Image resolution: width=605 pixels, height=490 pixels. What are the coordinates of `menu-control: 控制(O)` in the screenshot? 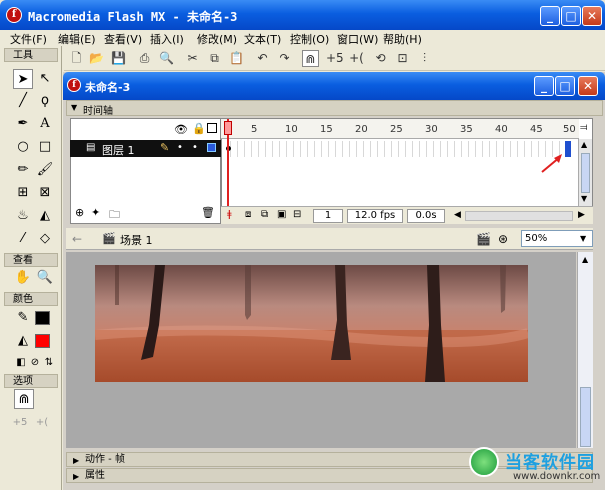 It's located at (309, 39).